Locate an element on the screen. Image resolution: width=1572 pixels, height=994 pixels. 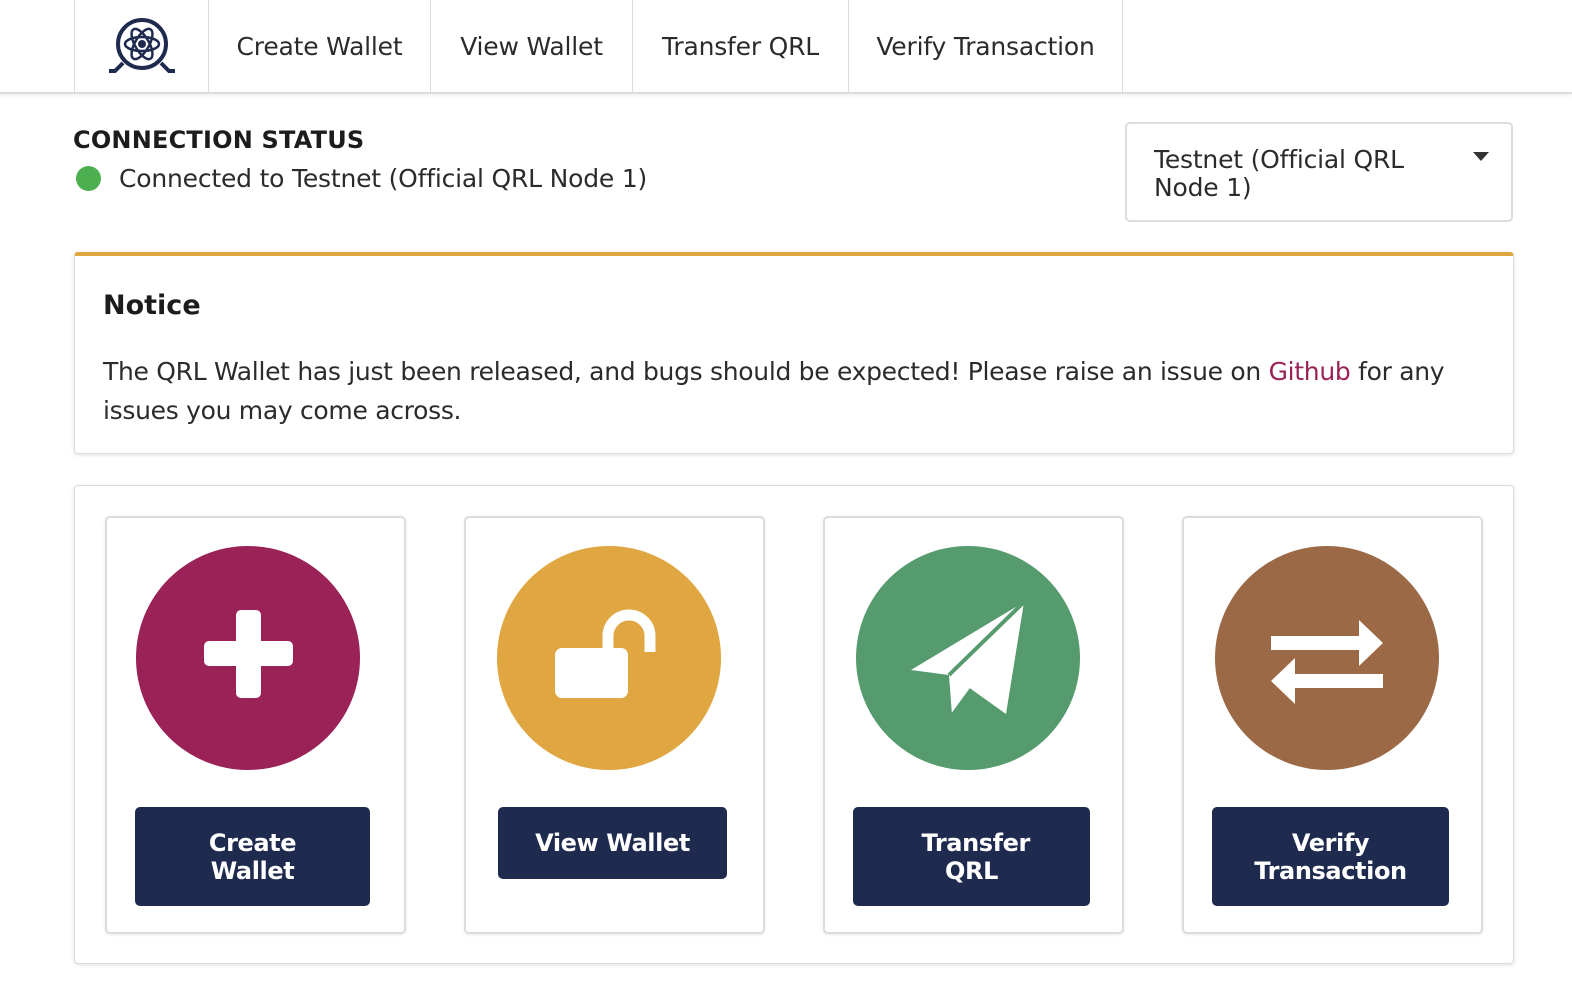
logo-link is located at coordinates (142, 46).